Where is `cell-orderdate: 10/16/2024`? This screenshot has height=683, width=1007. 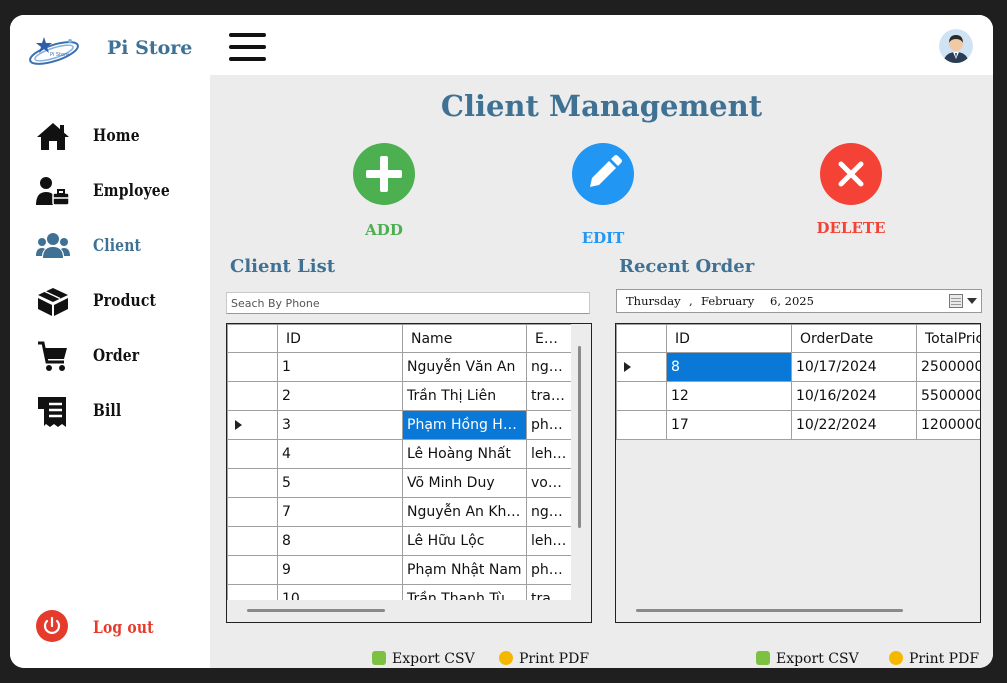 cell-orderdate: 10/16/2024 is located at coordinates (854, 396).